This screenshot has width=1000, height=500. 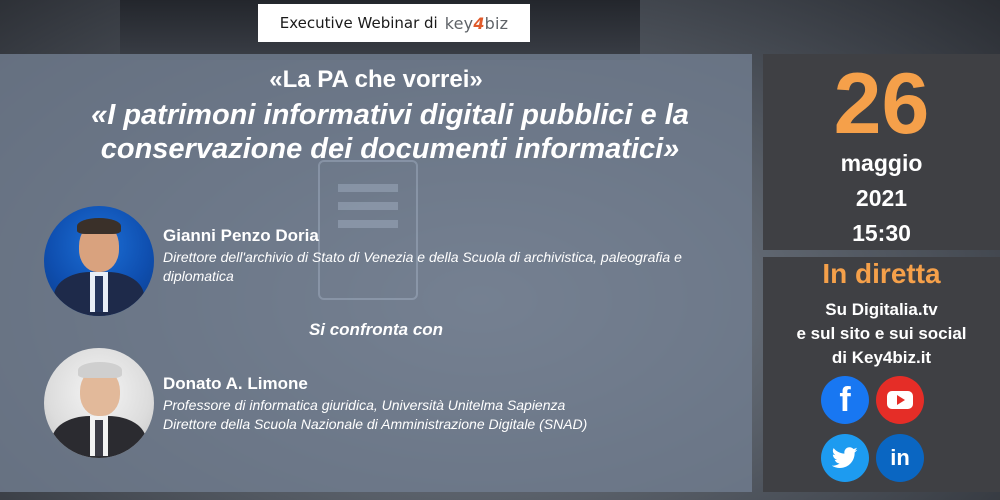 What do you see at coordinates (881, 273) in the screenshot?
I see `live-title: In diretta` at bounding box center [881, 273].